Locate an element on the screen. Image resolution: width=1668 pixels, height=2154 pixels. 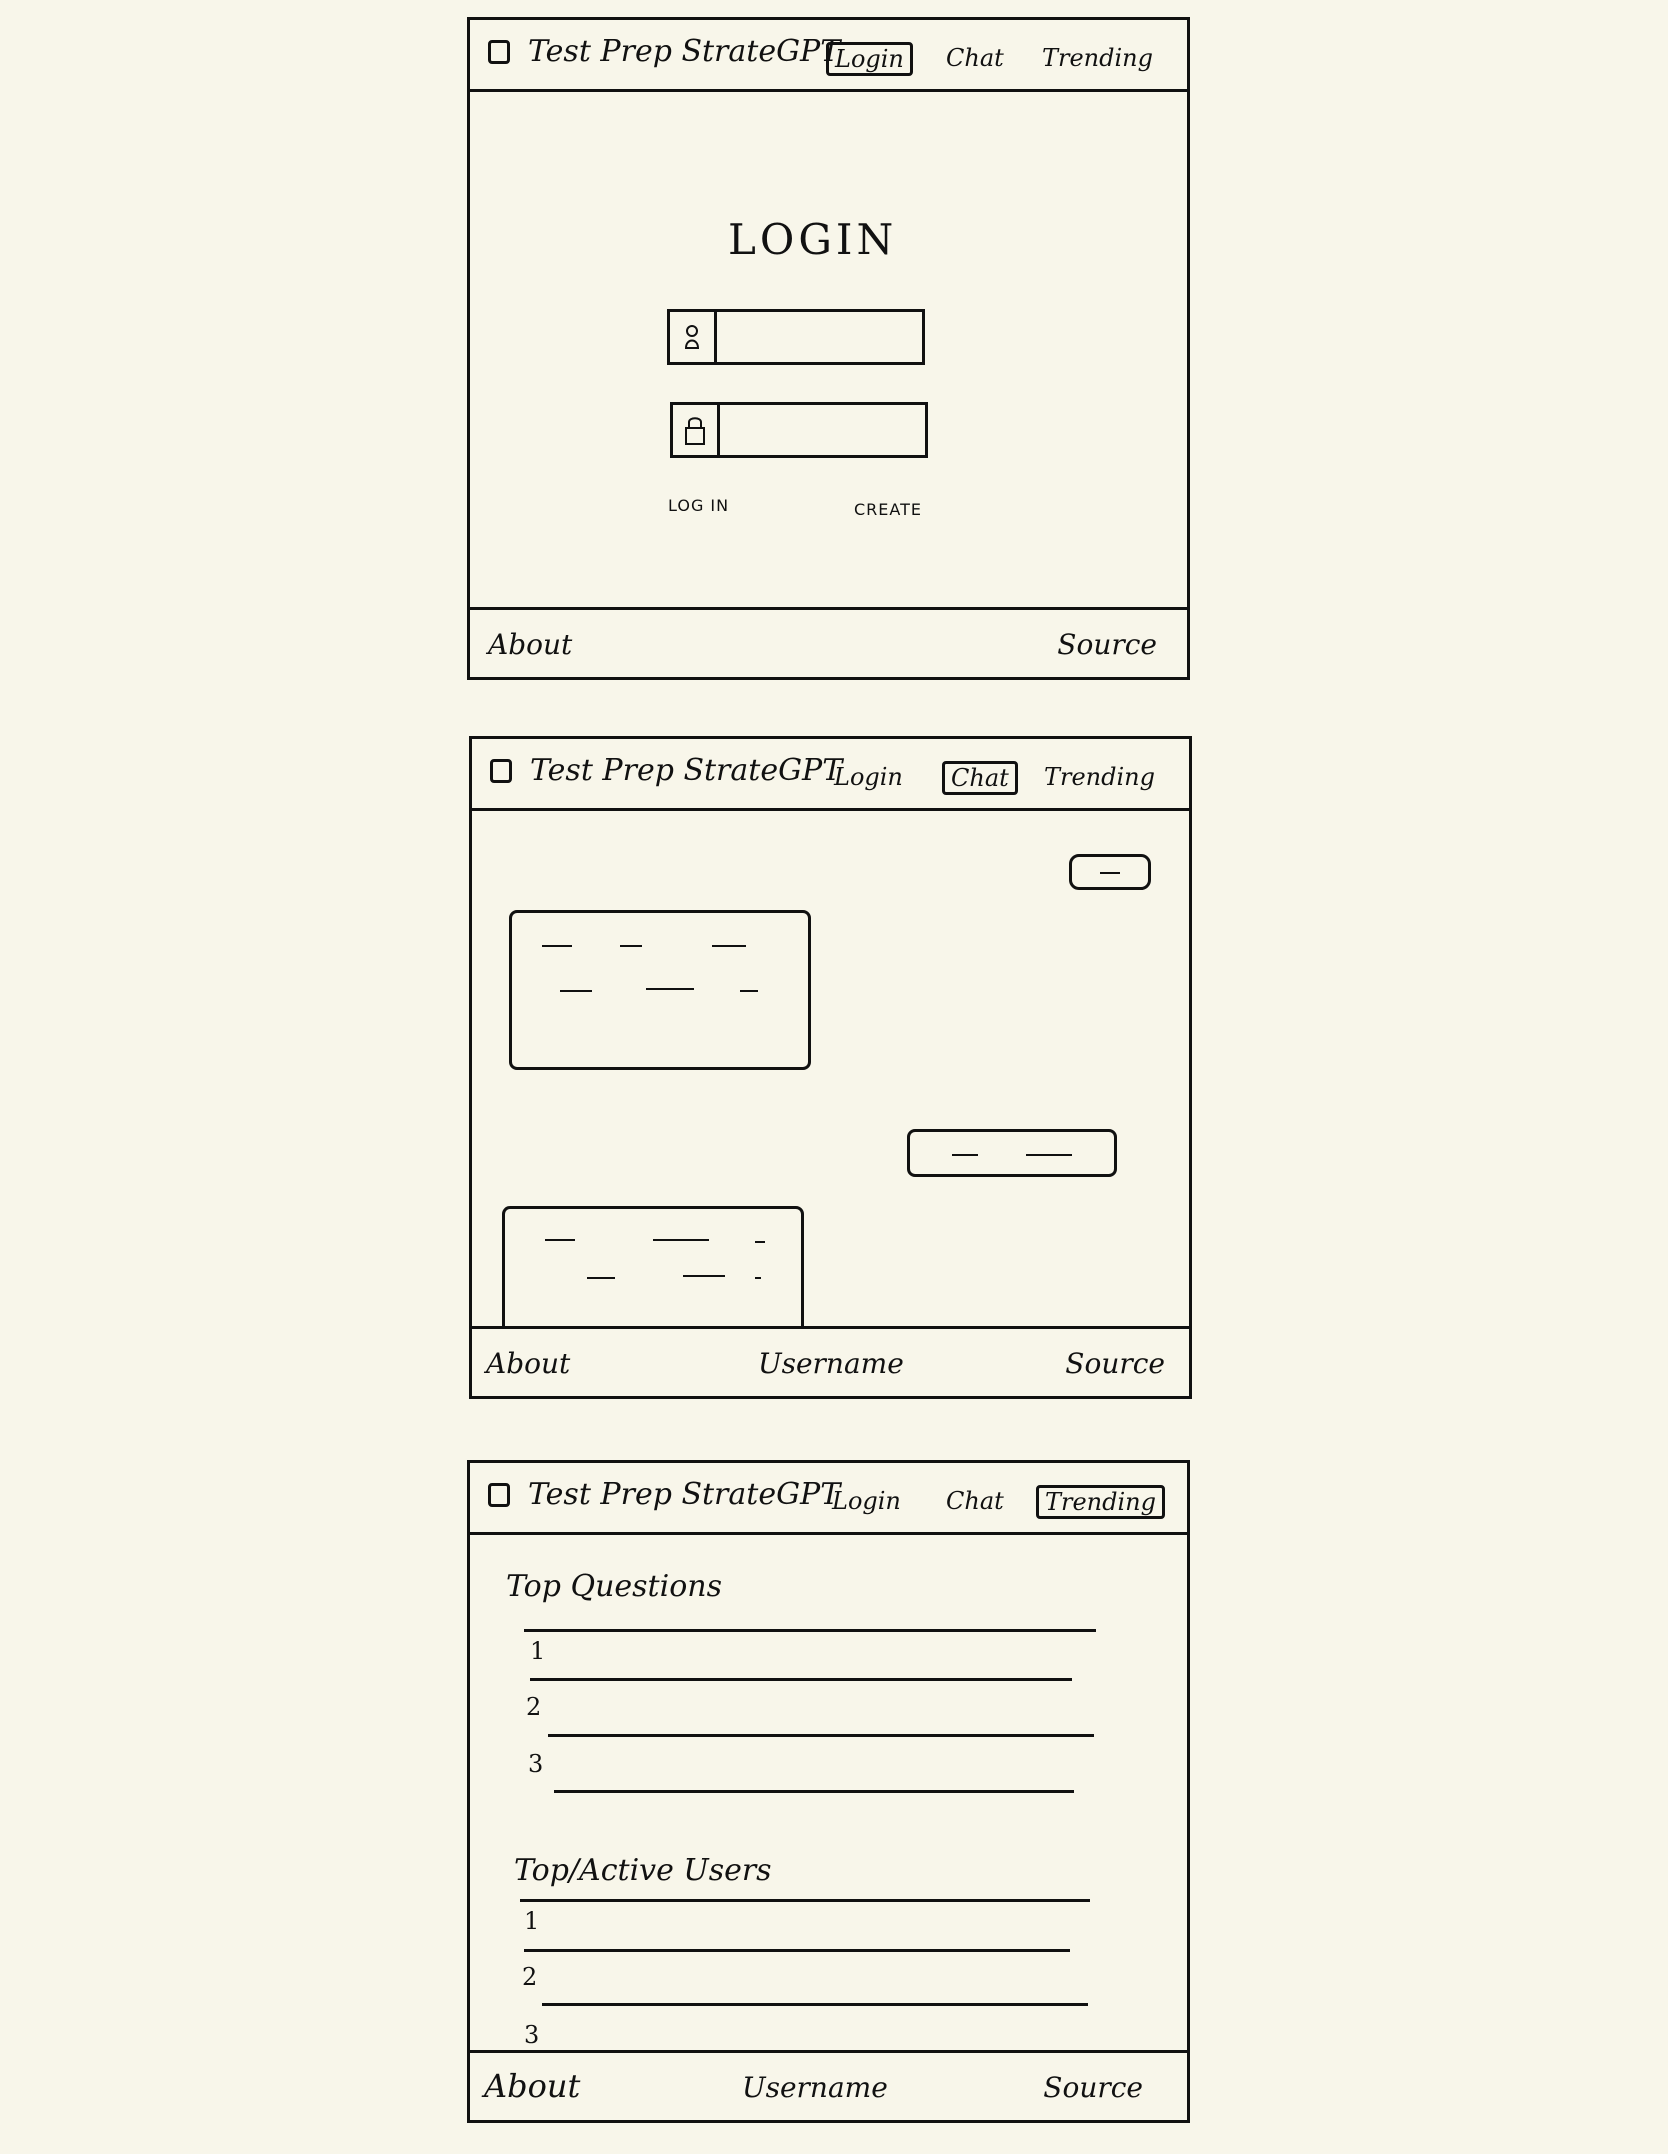
username-field is located at coordinates (796, 337).